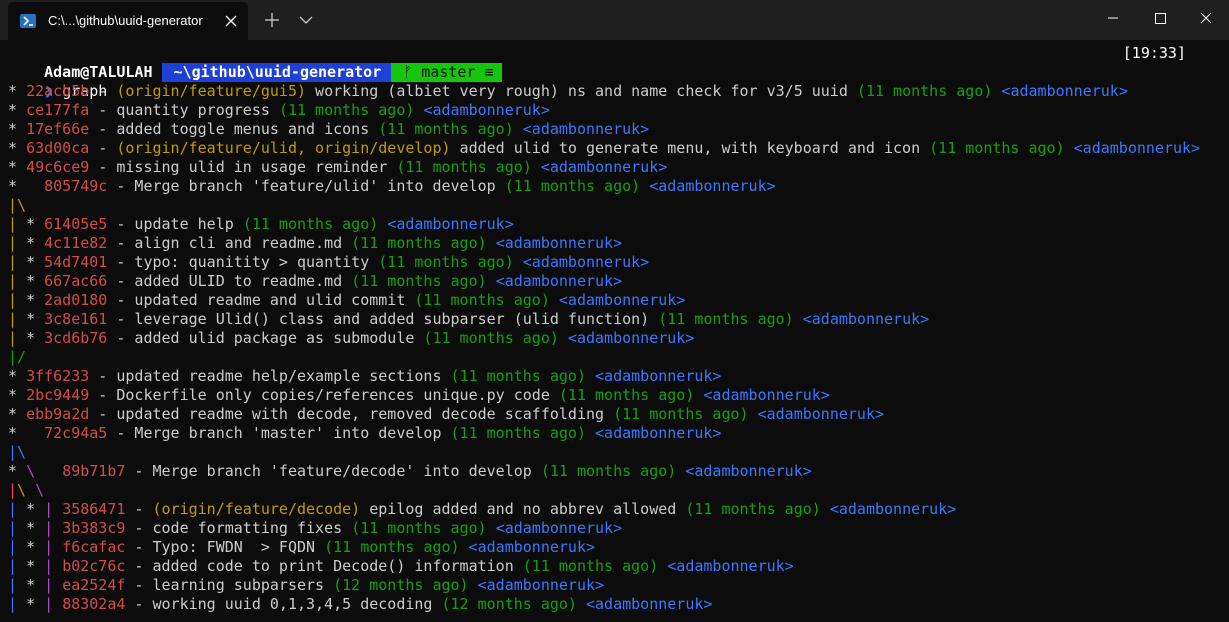 This screenshot has height=622, width=1229. Describe the element at coordinates (1224, 333) in the screenshot. I see `scrollbar` at that location.